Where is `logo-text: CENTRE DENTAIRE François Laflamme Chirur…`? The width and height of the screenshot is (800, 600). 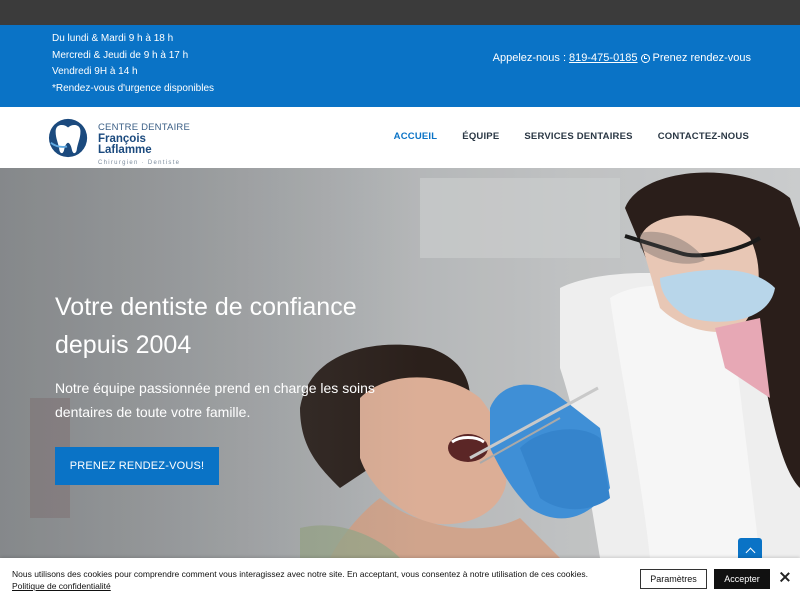 logo-text: CENTRE DENTAIRE François Laflamme Chirur… is located at coordinates (147, 144).